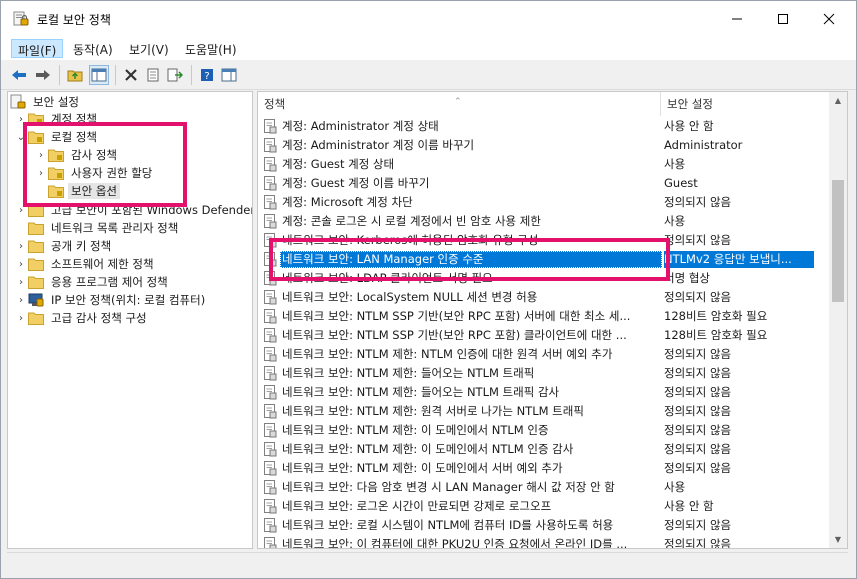 The height and width of the screenshot is (579, 857). Describe the element at coordinates (92, 282) in the screenshot. I see `tree-item-app-control: › 응용 프로그램 제어 정책` at that location.